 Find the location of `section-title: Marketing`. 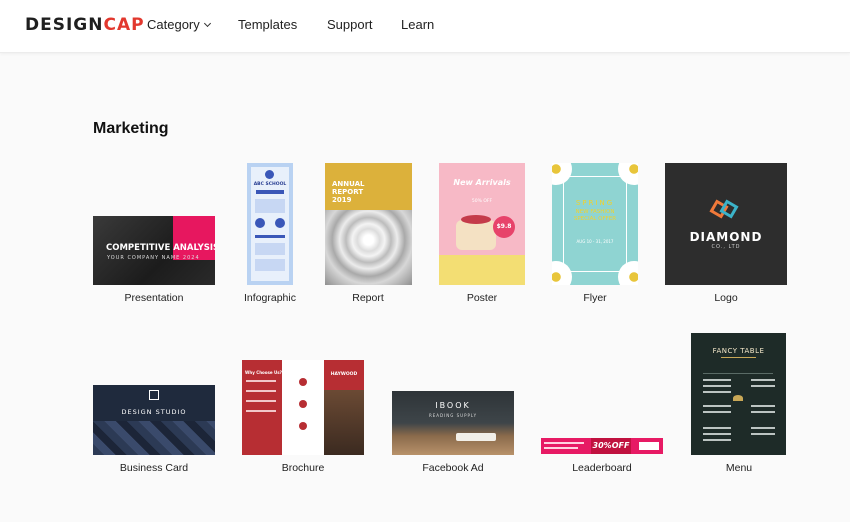

section-title: Marketing is located at coordinates (131, 128).